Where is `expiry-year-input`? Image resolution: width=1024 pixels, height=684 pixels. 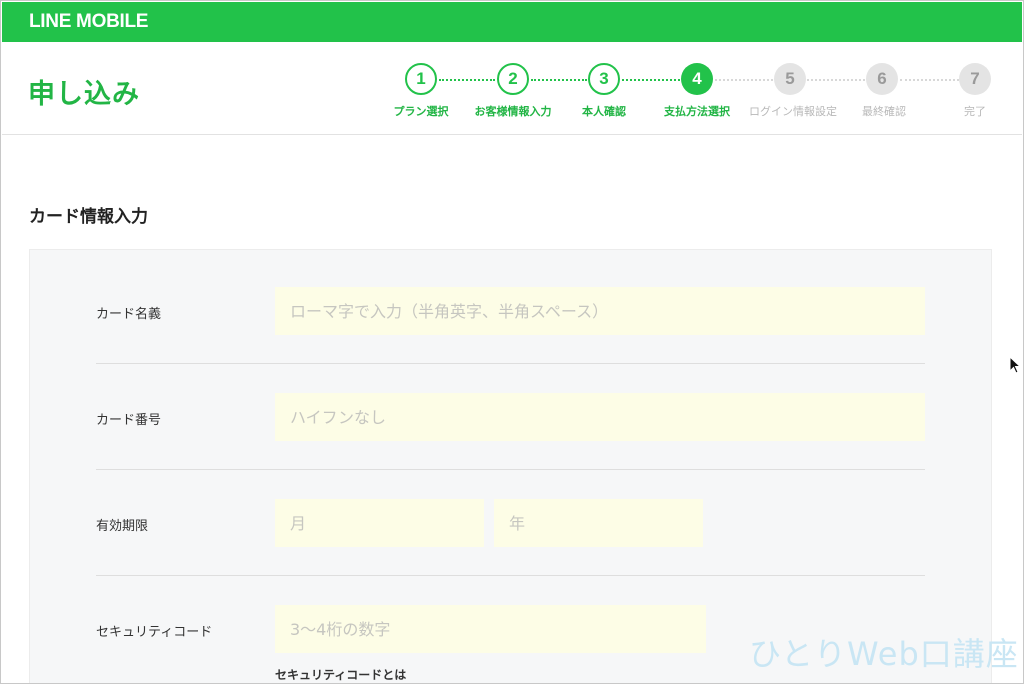
expiry-year-input is located at coordinates (598, 523).